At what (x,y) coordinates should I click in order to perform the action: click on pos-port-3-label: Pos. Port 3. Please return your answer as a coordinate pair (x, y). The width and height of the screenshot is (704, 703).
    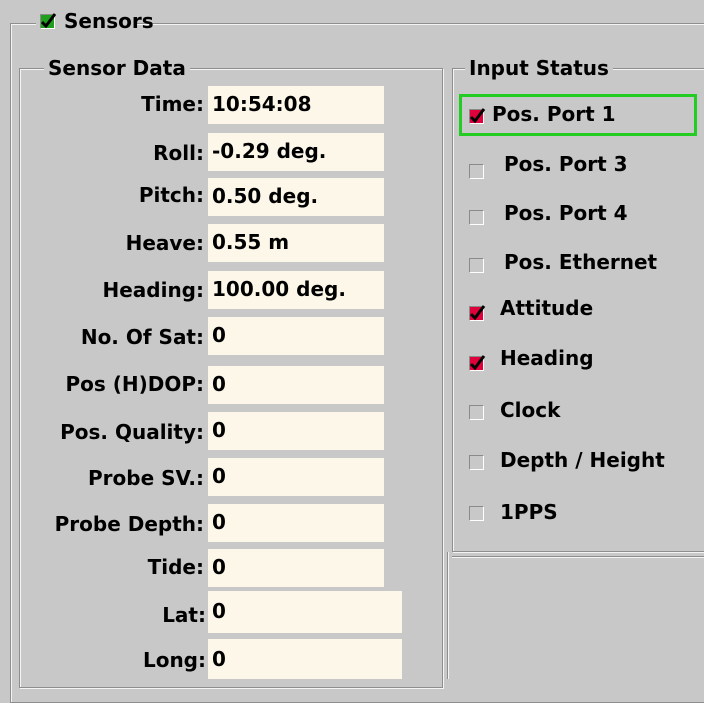
    Looking at the image, I should click on (566, 164).